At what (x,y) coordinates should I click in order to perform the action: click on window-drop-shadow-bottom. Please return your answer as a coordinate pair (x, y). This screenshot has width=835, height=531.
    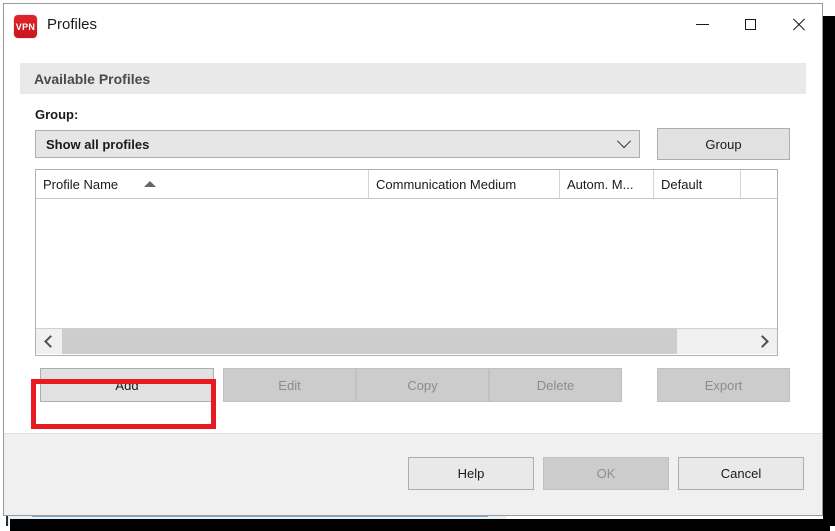
    Looking at the image, I should click on (420, 525).